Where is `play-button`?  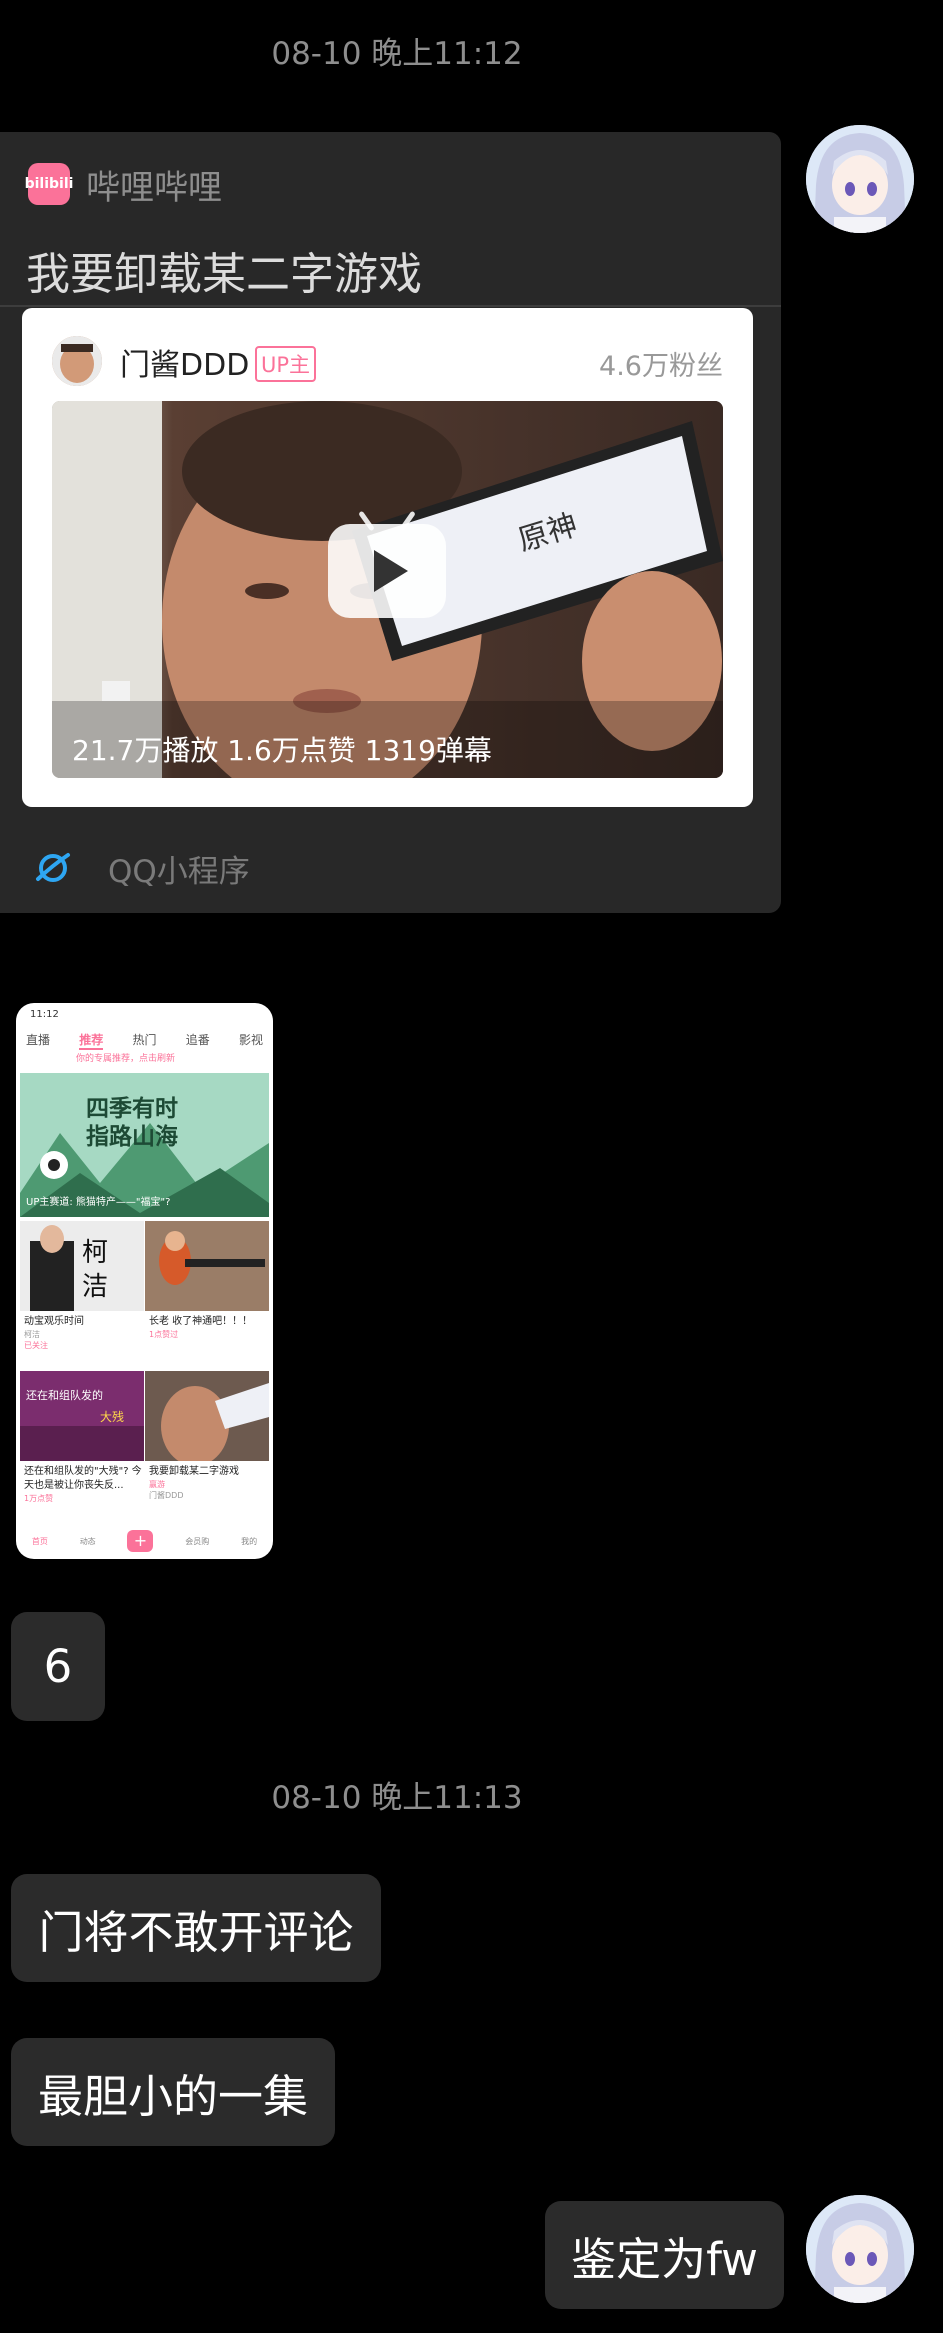 play-button is located at coordinates (387, 564).